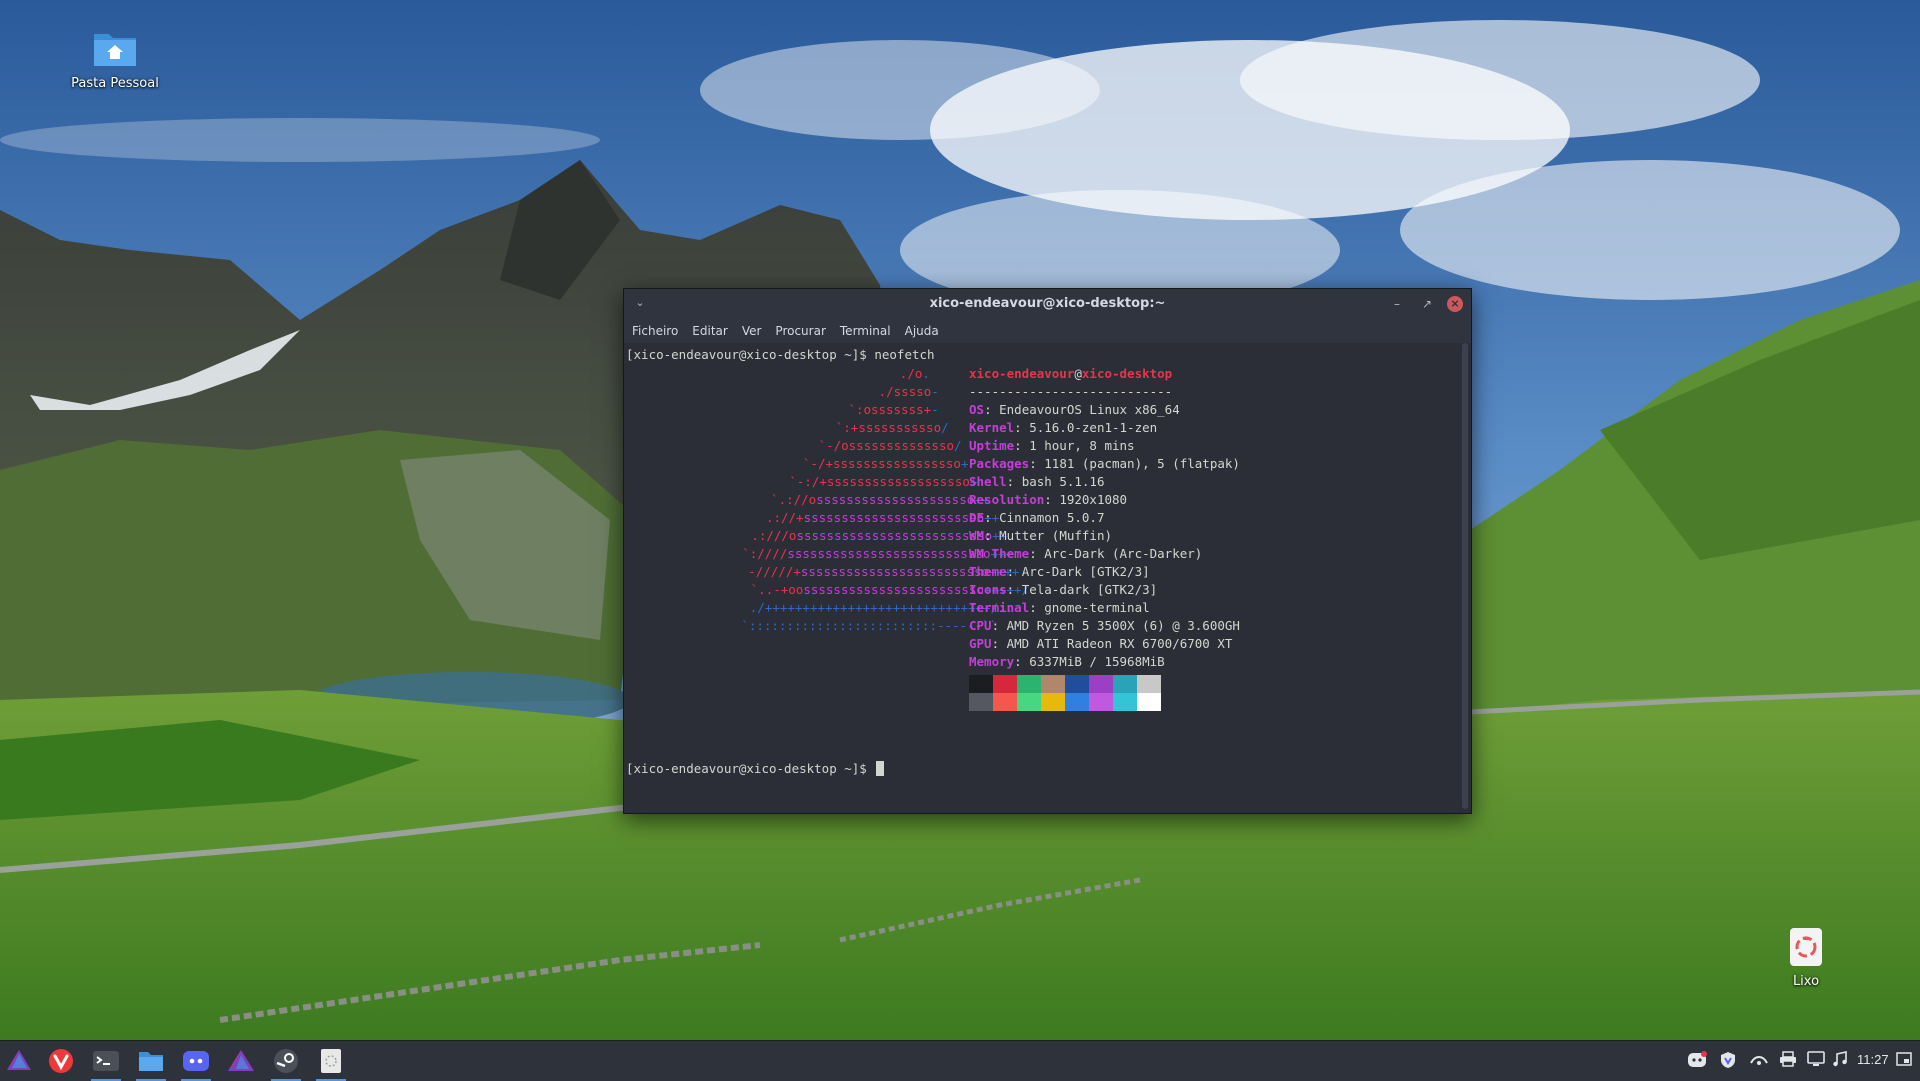  I want to click on taskbar-terminal, so click(106, 1063).